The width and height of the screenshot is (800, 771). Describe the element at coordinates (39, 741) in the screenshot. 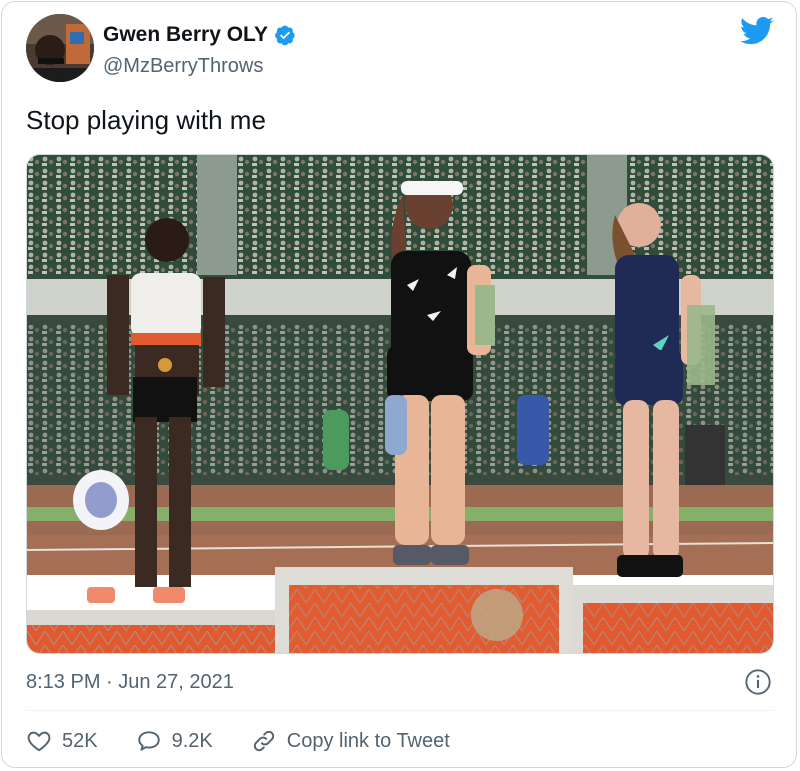

I see `heart-icon` at that location.